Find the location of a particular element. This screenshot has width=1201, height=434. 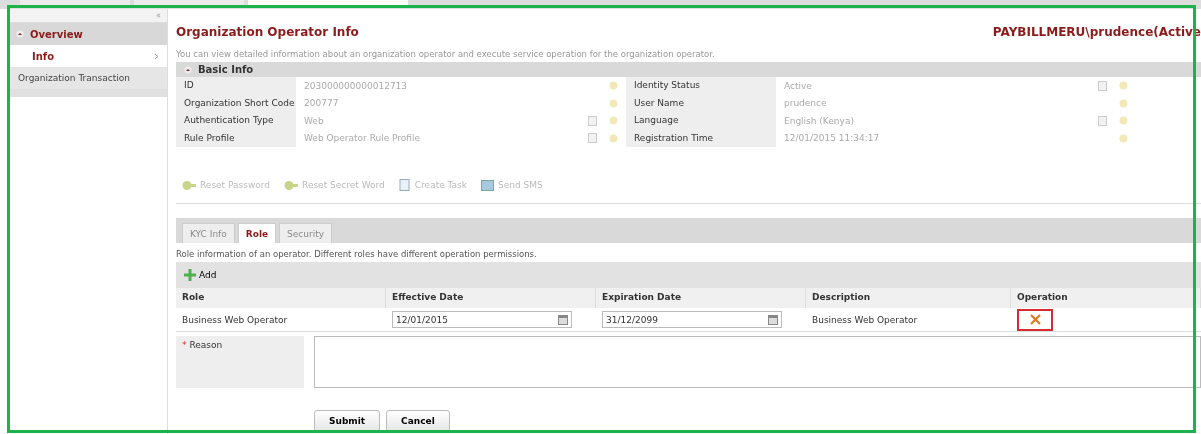

field-label: Reason is located at coordinates (206, 345).